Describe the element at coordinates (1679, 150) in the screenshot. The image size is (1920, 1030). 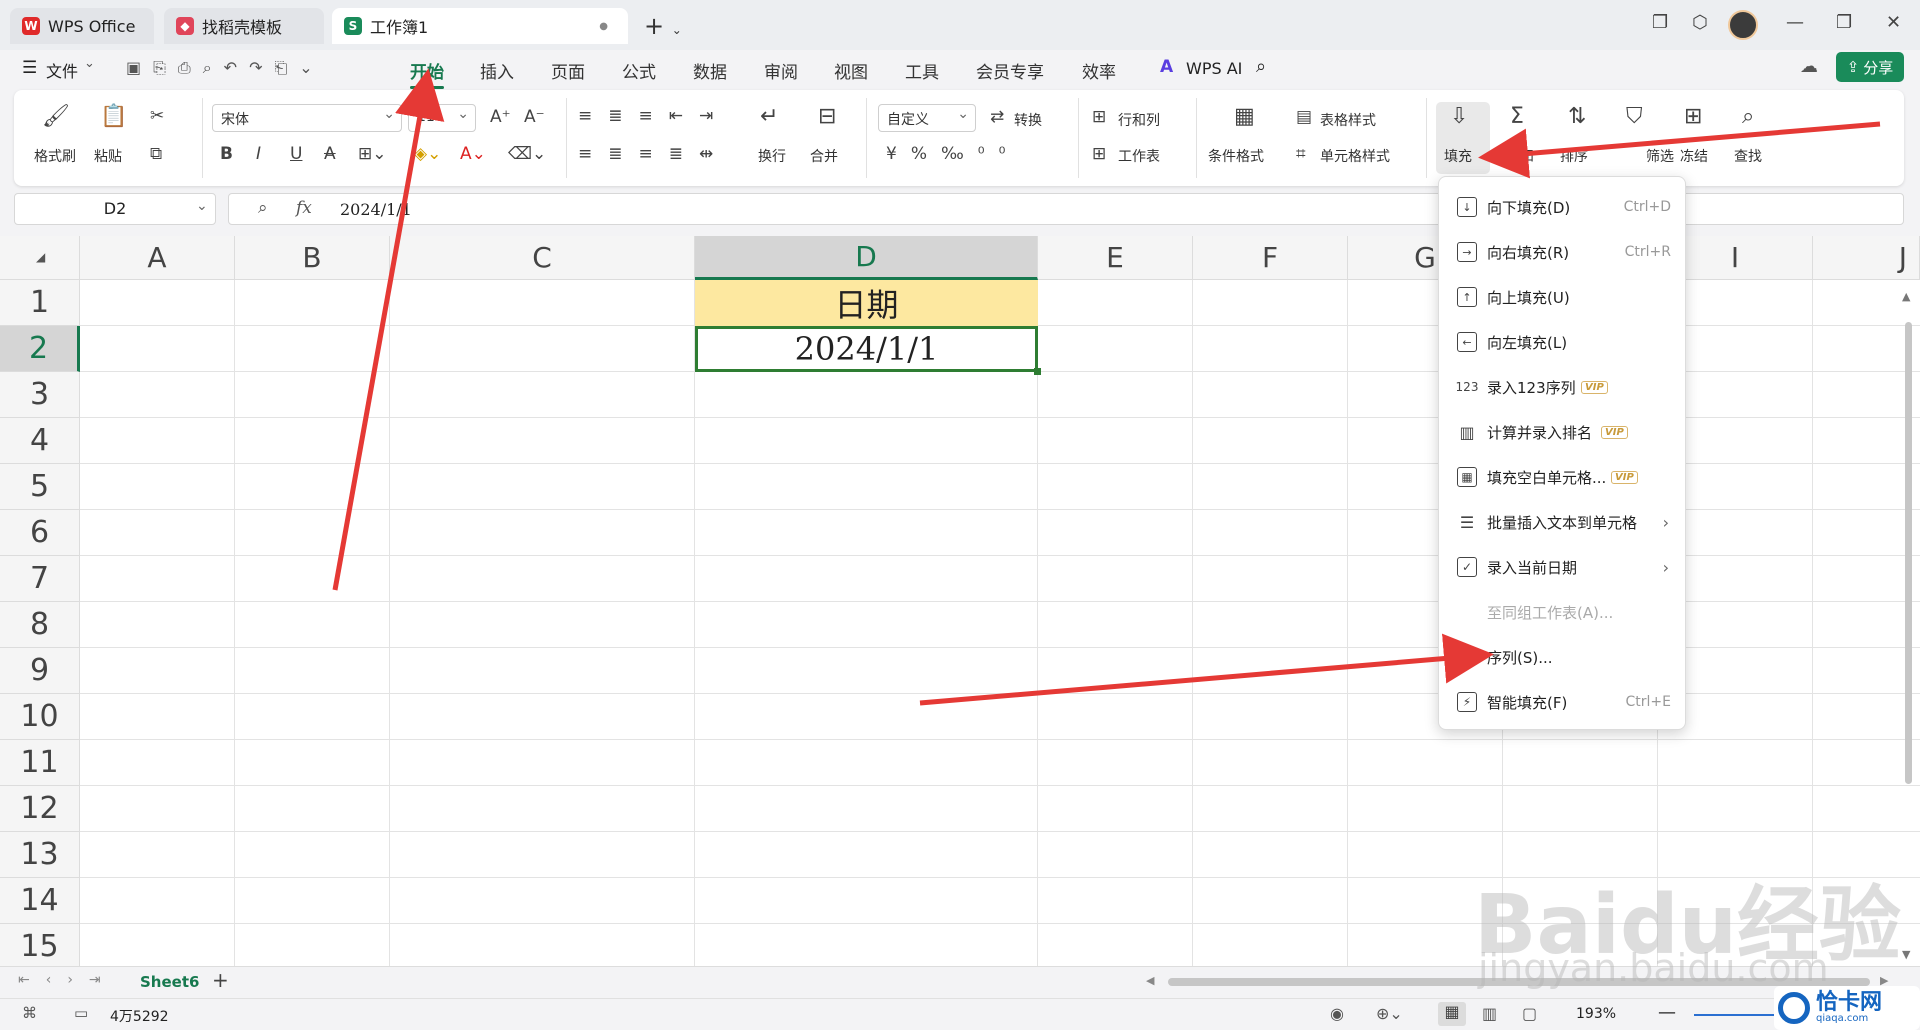
I see `arrow-to-fill-button` at that location.